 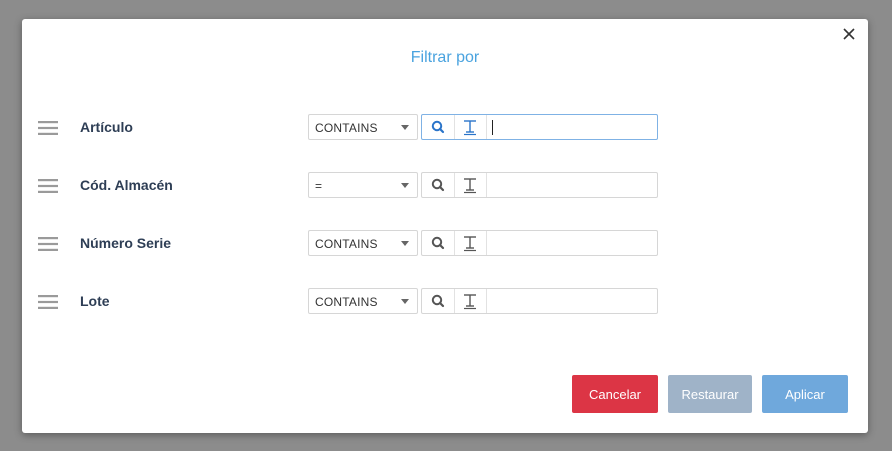 What do you see at coordinates (106, 127) in the screenshot?
I see `field-label: Artículo` at bounding box center [106, 127].